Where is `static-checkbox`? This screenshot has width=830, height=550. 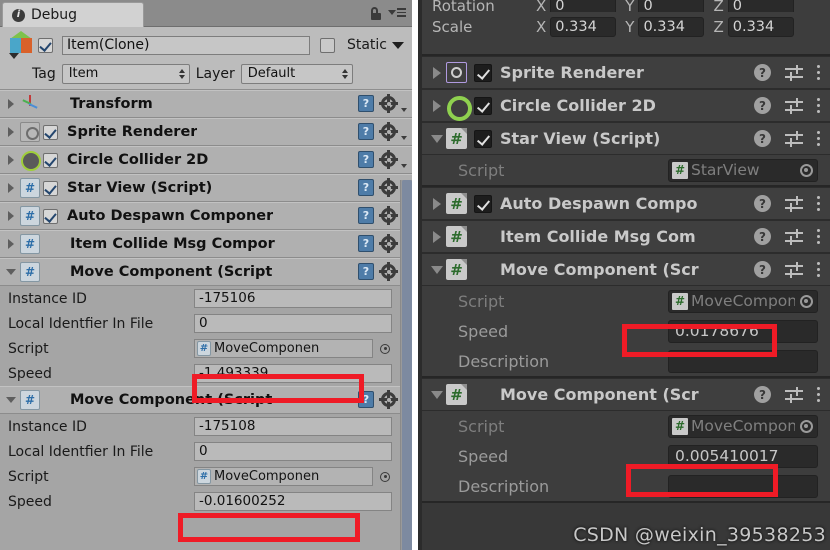 static-checkbox is located at coordinates (327, 45).